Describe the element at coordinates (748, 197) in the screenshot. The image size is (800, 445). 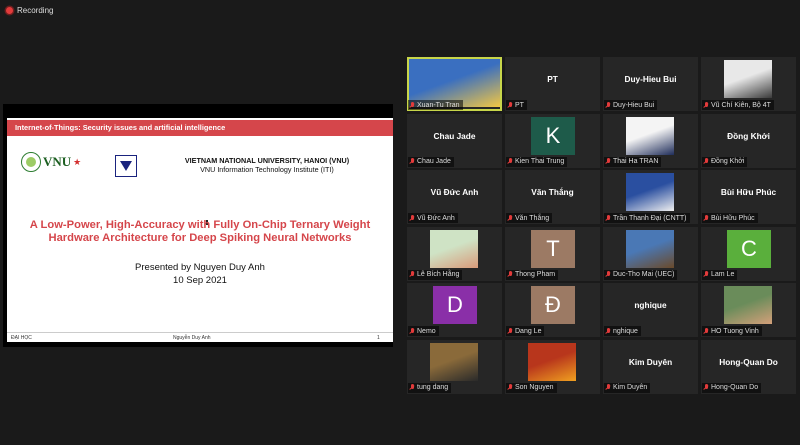
I see `participant-tile: Bùi Hữu Phúc Bùi Hữu Phúc` at that location.